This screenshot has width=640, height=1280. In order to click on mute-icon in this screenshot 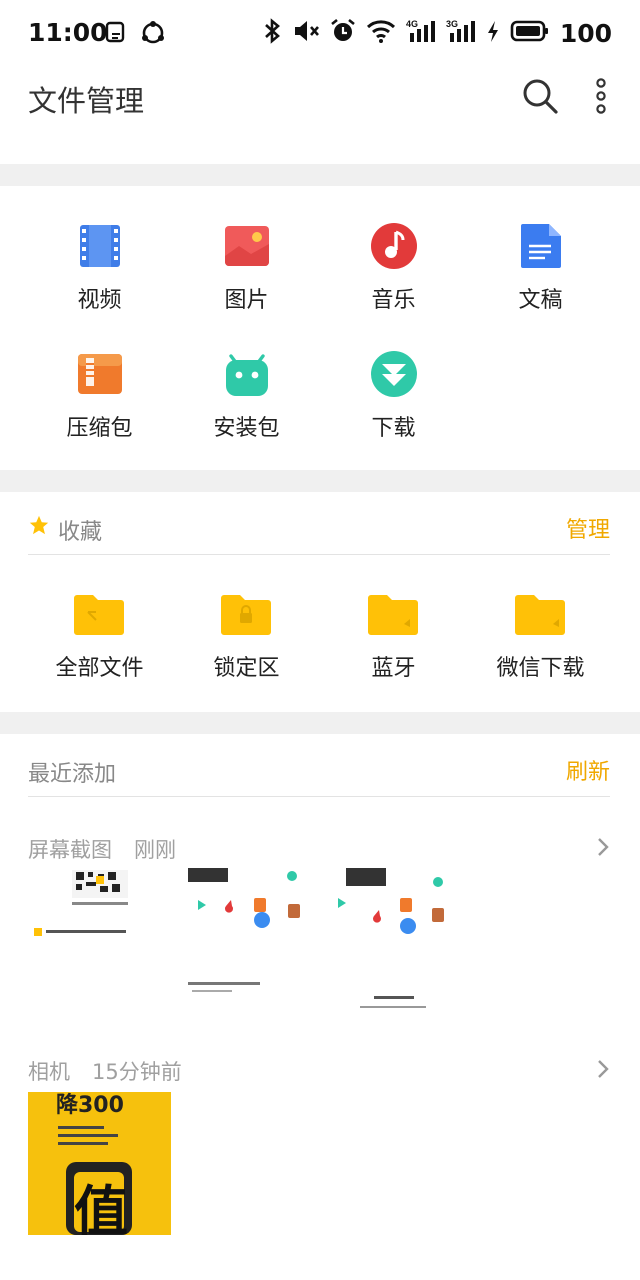, I will do `click(306, 33)`.